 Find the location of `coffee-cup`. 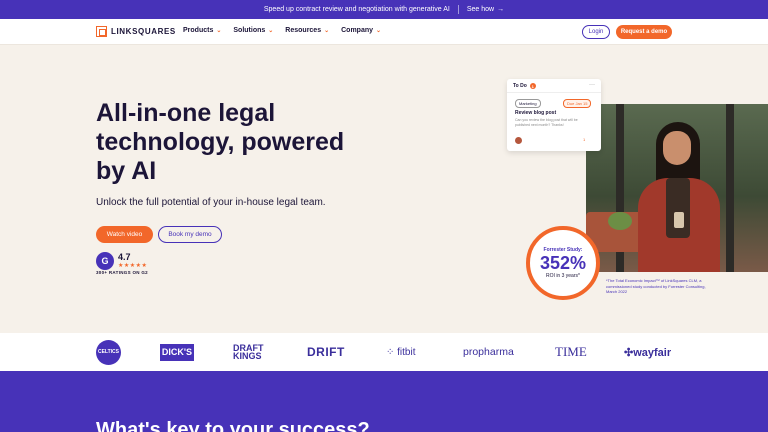

coffee-cup is located at coordinates (679, 220).